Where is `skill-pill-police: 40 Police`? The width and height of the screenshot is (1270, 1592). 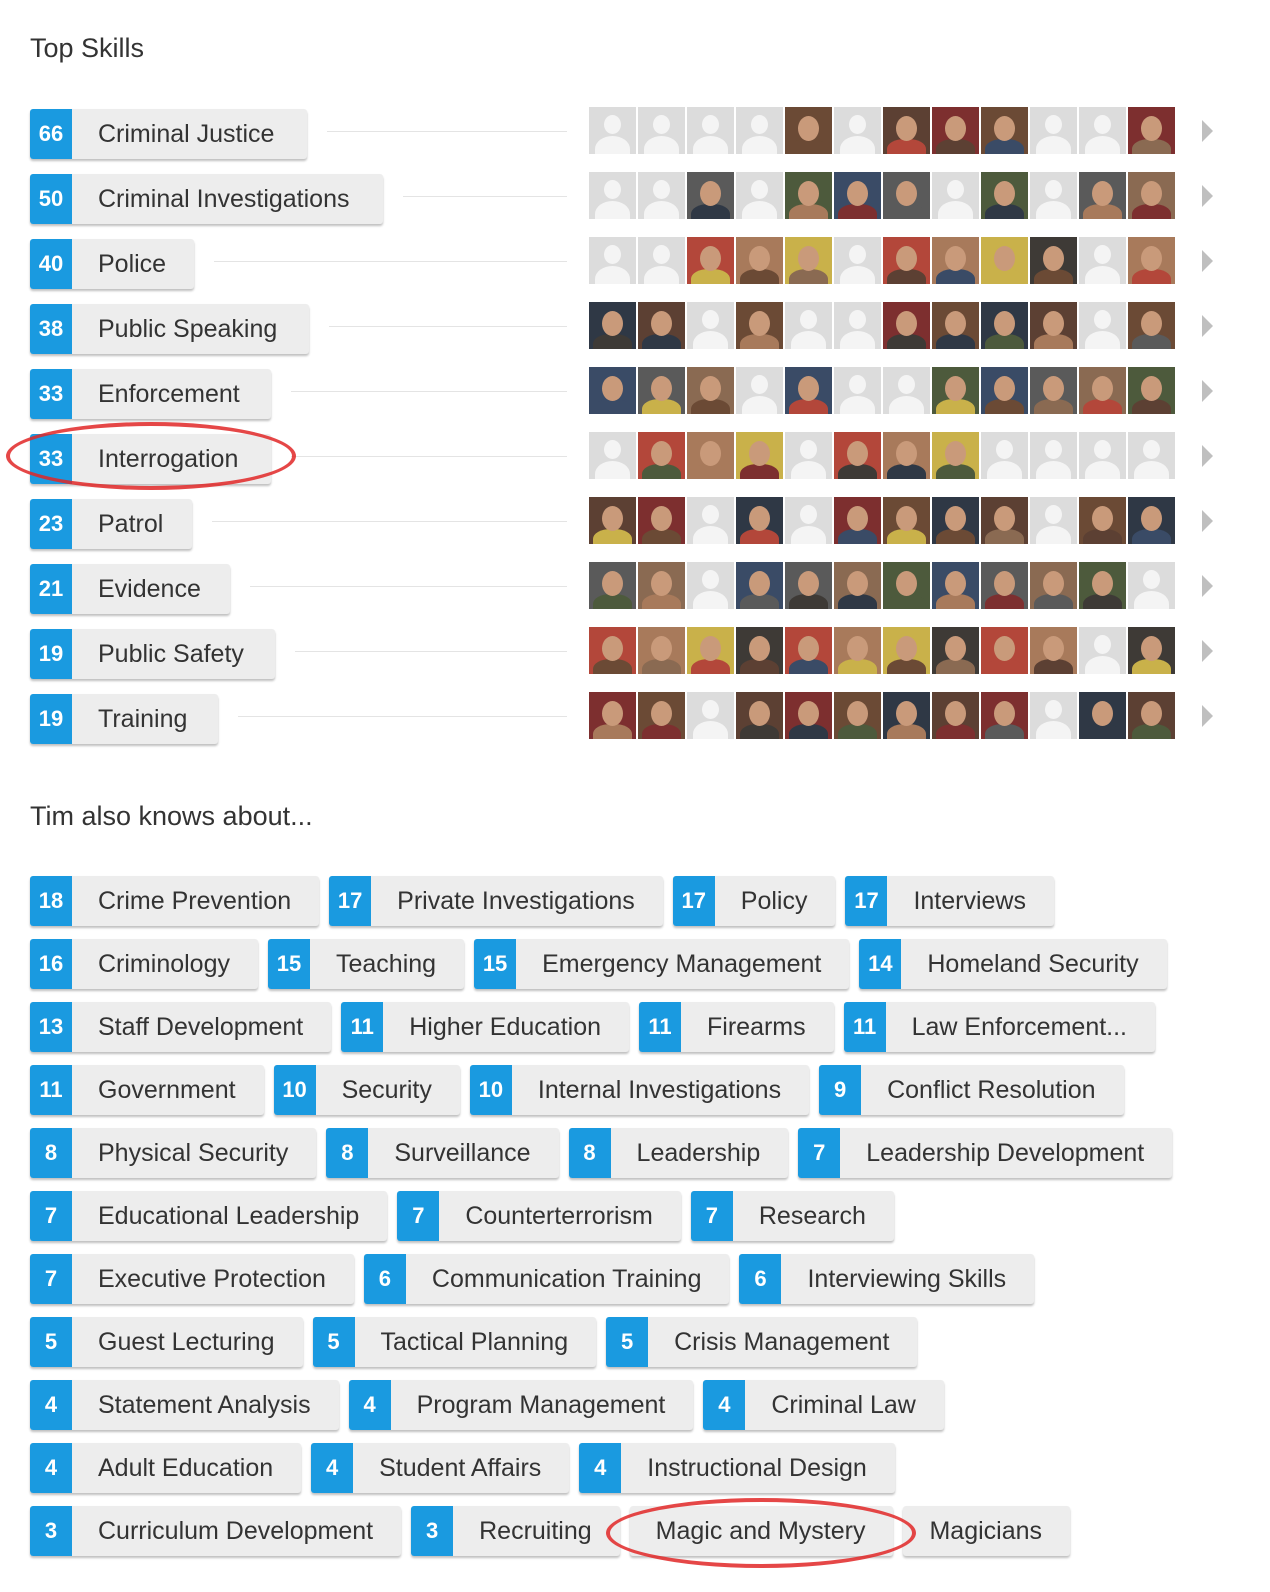 skill-pill-police: 40 Police is located at coordinates (112, 264).